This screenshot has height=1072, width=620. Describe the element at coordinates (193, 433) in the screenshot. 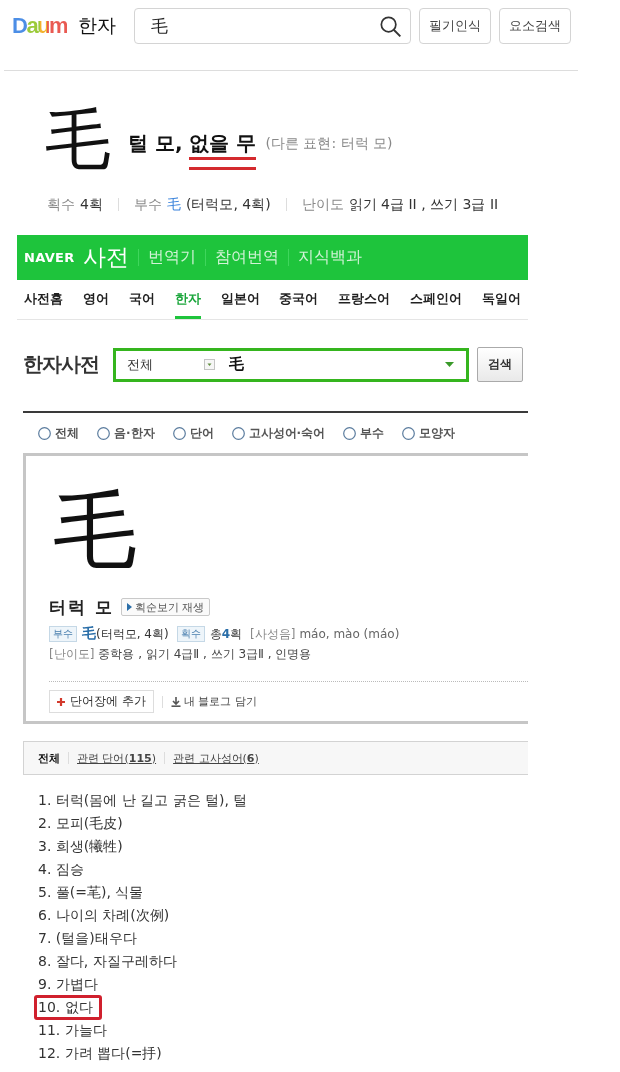

I see `filter-option: 단어` at that location.